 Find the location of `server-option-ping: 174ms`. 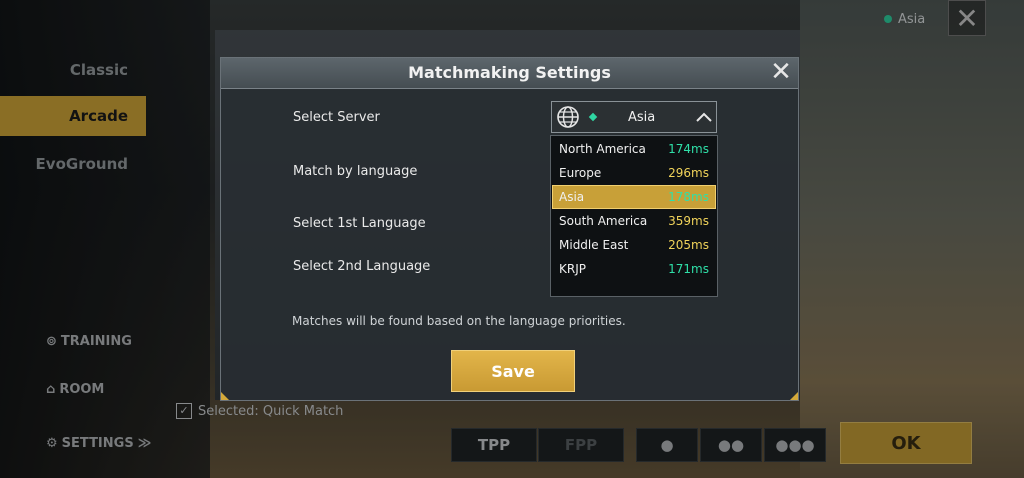

server-option-ping: 174ms is located at coordinates (688, 149).